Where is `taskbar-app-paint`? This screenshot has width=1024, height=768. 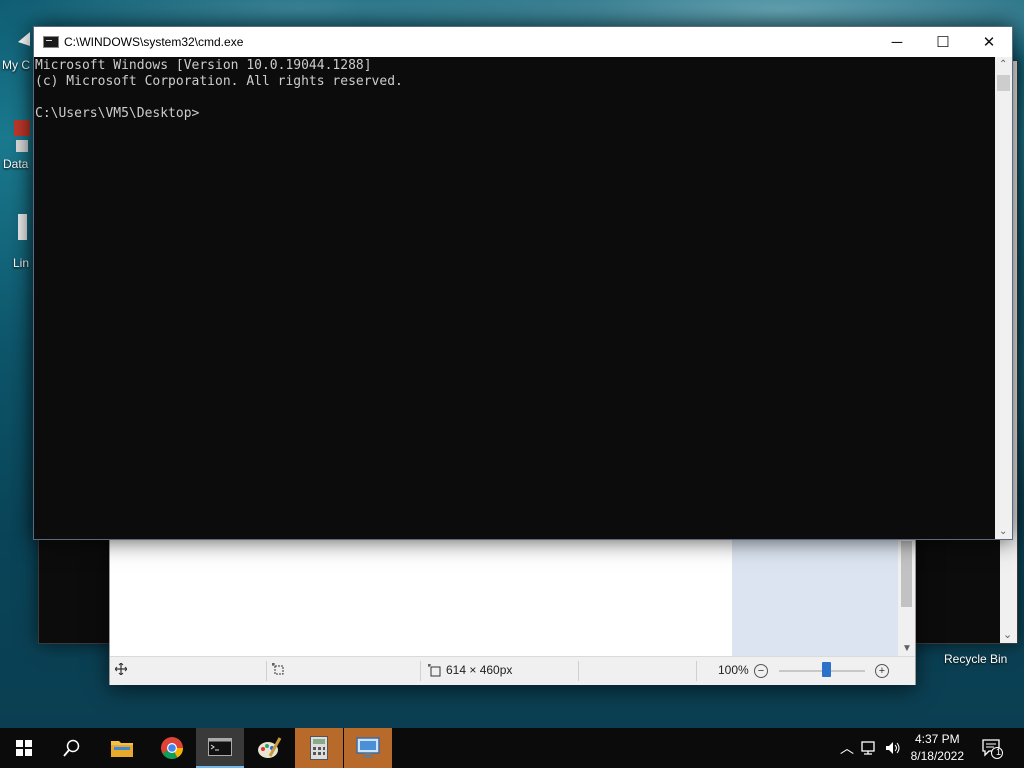 taskbar-app-paint is located at coordinates (269, 748).